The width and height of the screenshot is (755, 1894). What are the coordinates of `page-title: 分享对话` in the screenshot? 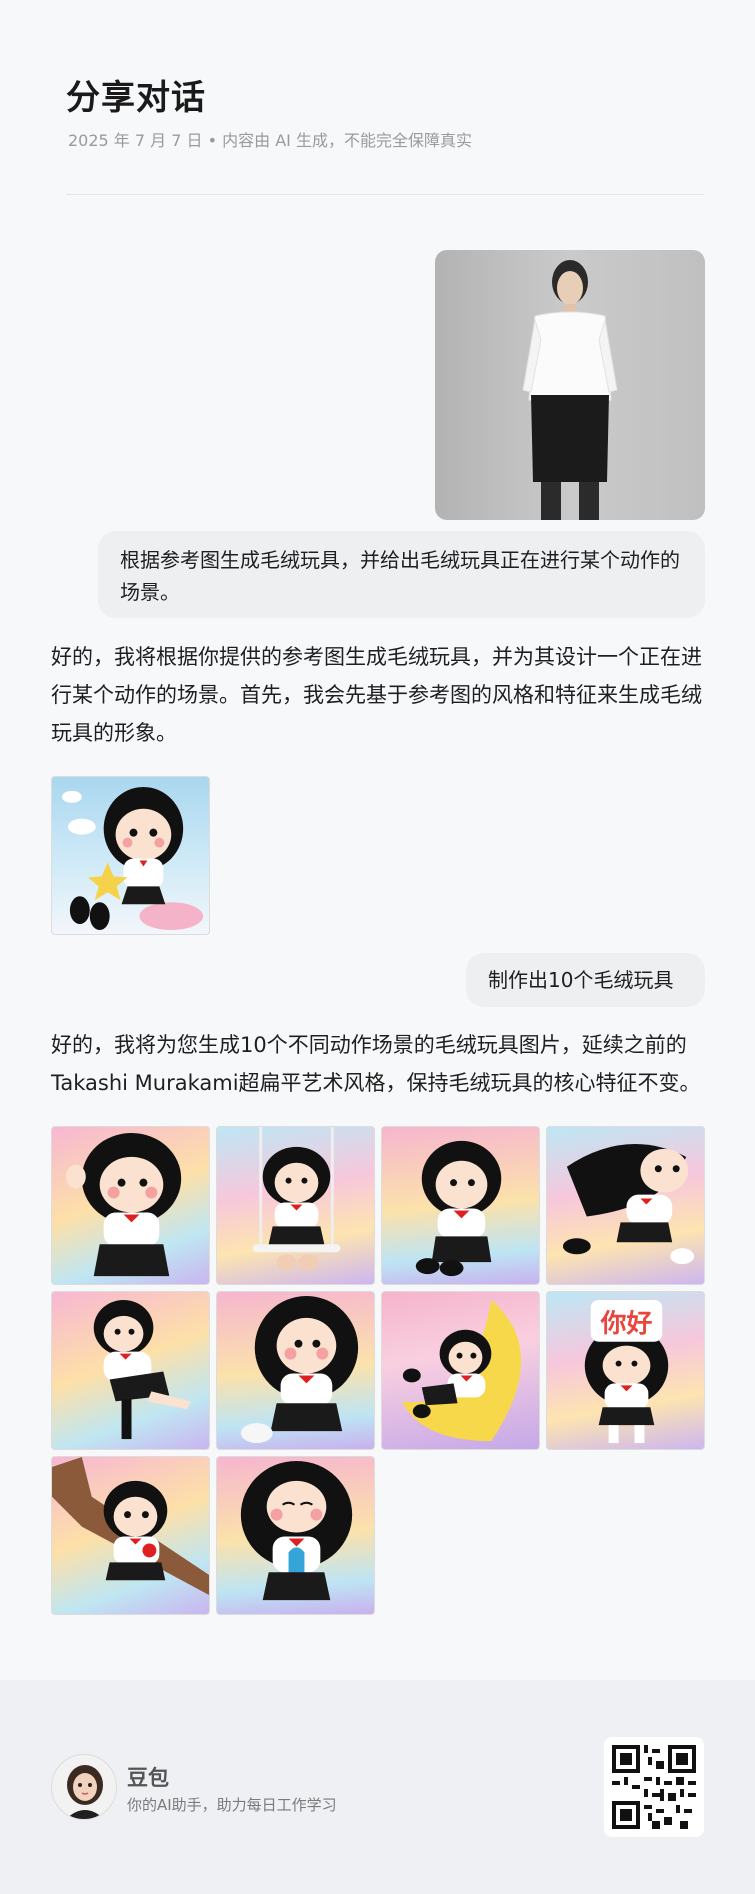 It's located at (136, 98).